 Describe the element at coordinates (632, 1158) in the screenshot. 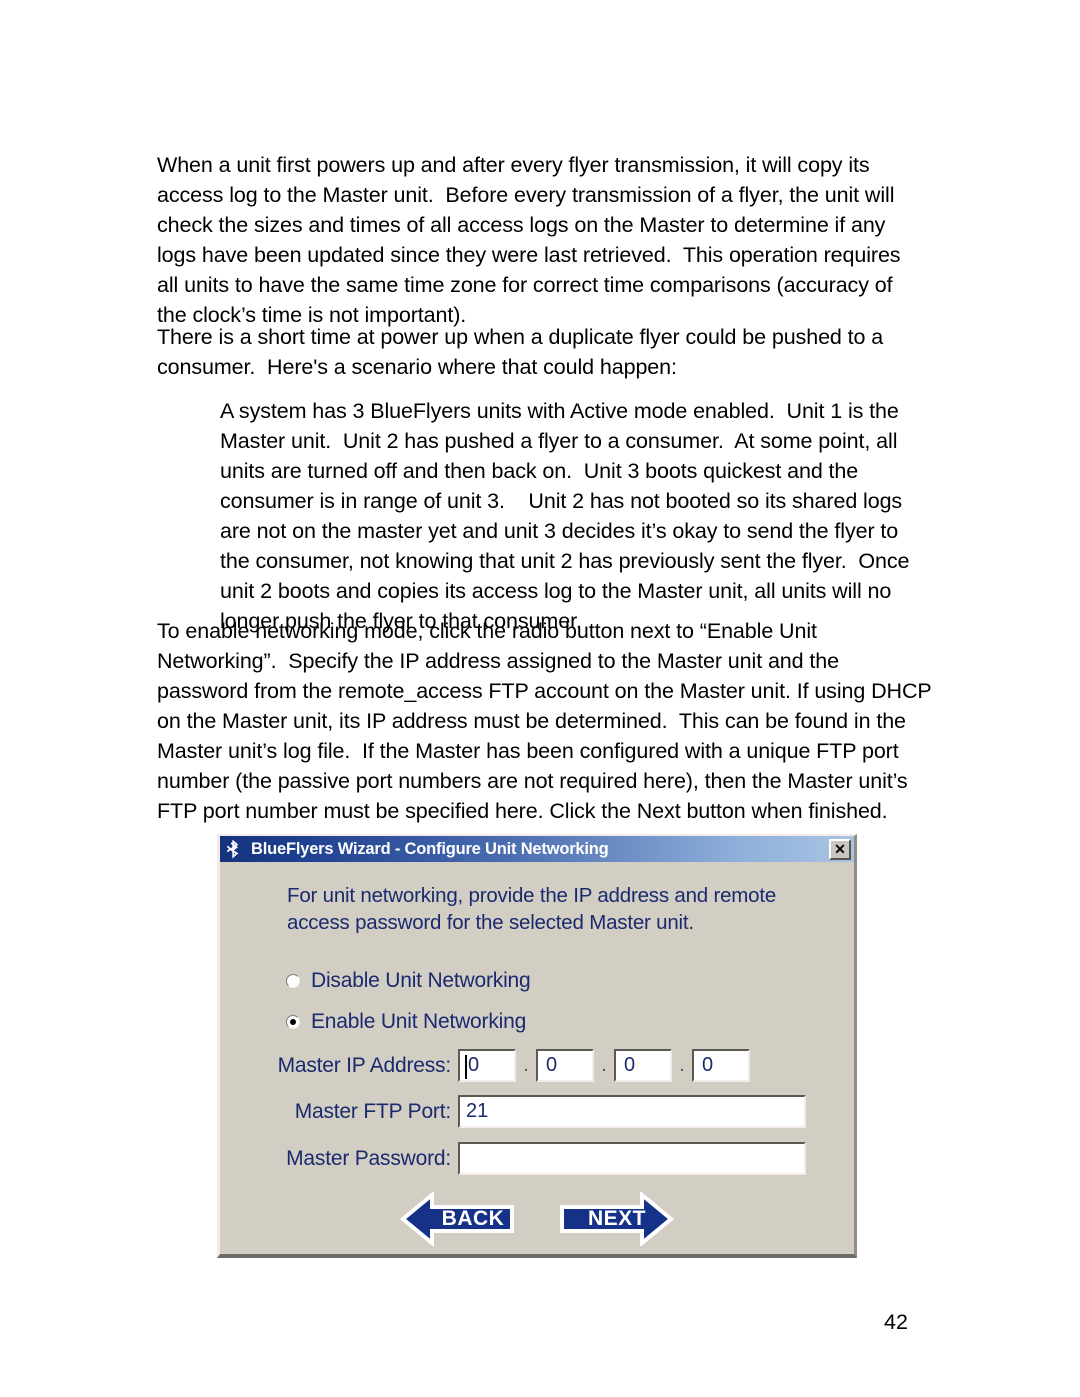

I see `master-password-input` at that location.